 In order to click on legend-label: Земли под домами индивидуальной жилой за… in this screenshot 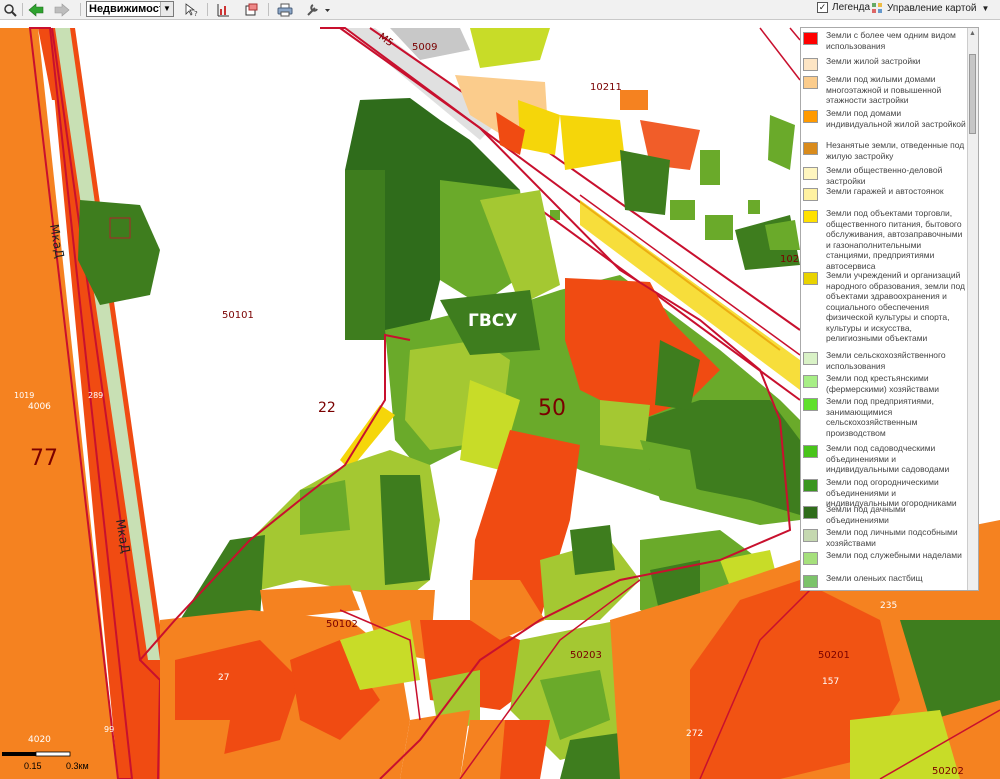, I will do `click(896, 118)`.